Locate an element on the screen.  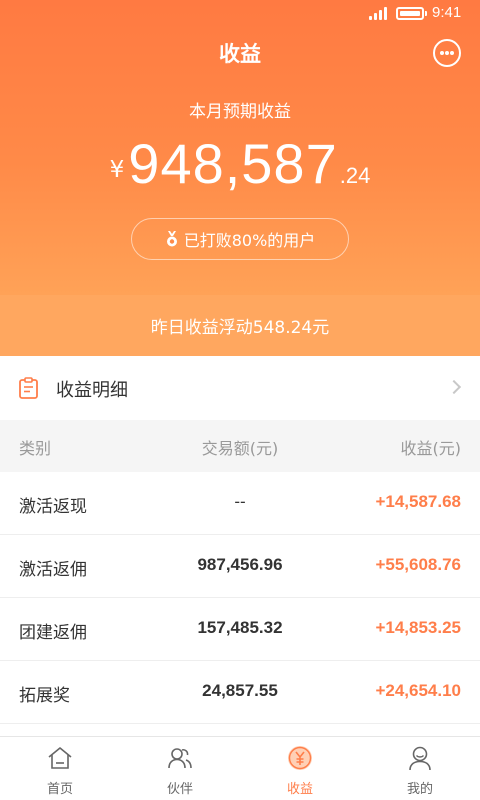
table-row: 拓展奖 24,857.55 +24,654.10 is located at coordinates (240, 692).